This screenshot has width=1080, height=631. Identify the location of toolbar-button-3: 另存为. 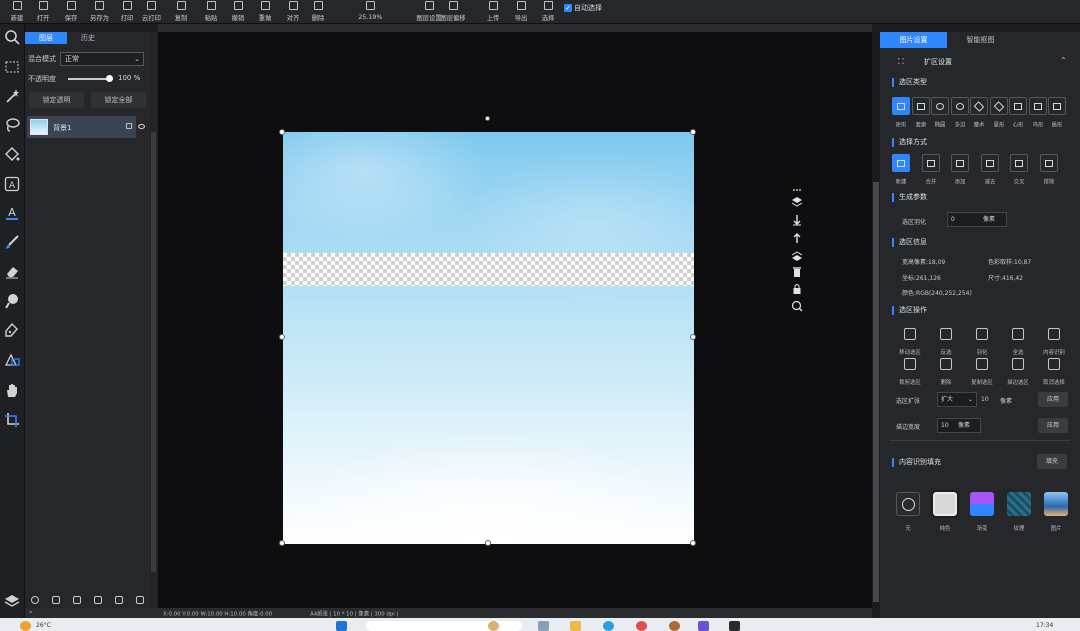
(99, 12).